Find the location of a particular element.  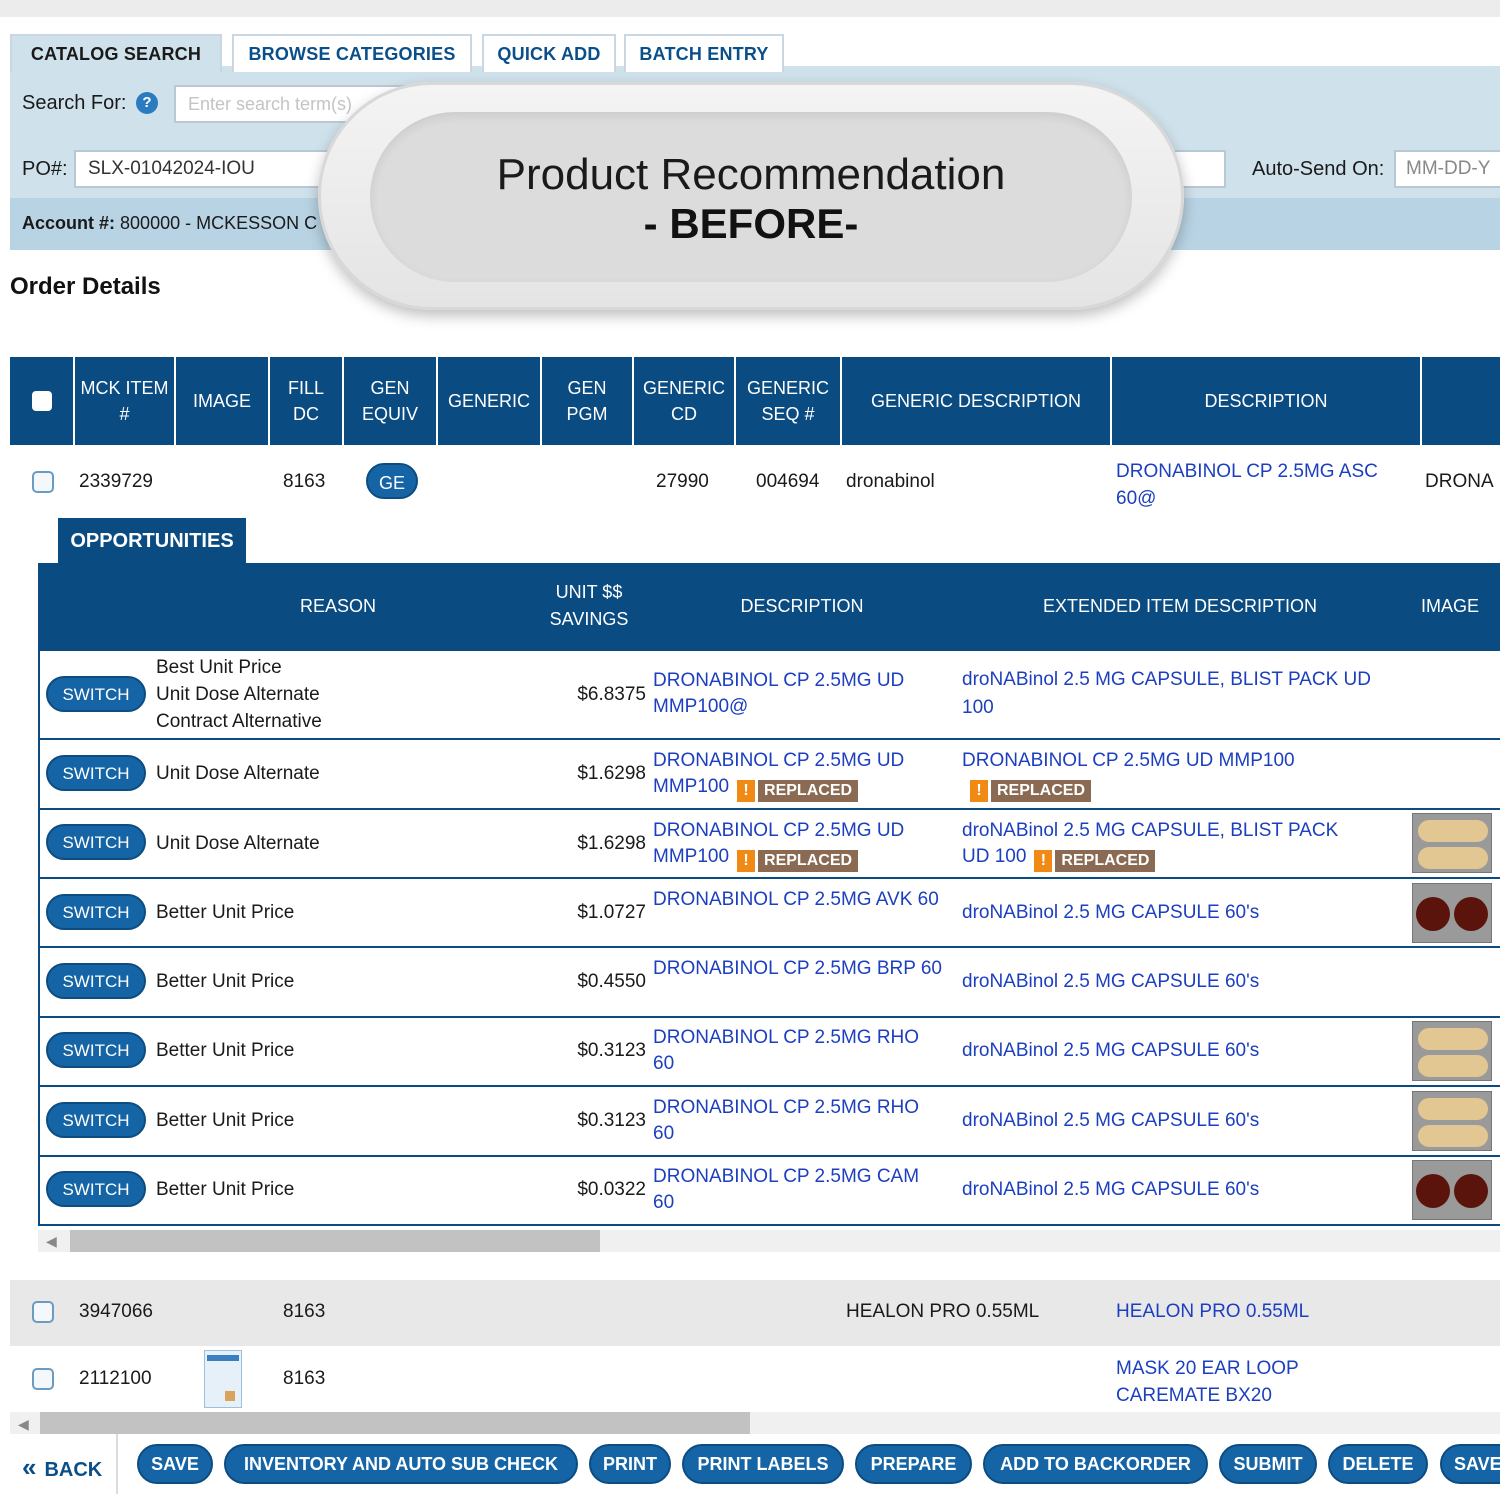

order-details-title: Order Details is located at coordinates (85, 286).